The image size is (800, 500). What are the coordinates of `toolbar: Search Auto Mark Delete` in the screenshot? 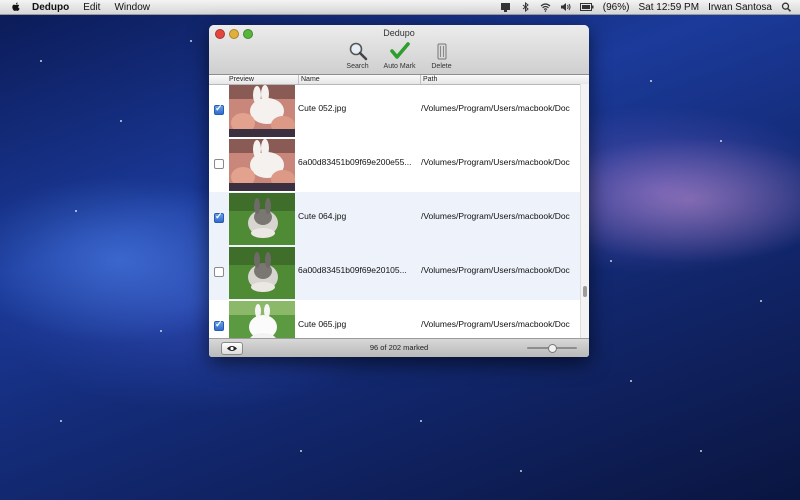 It's located at (399, 55).